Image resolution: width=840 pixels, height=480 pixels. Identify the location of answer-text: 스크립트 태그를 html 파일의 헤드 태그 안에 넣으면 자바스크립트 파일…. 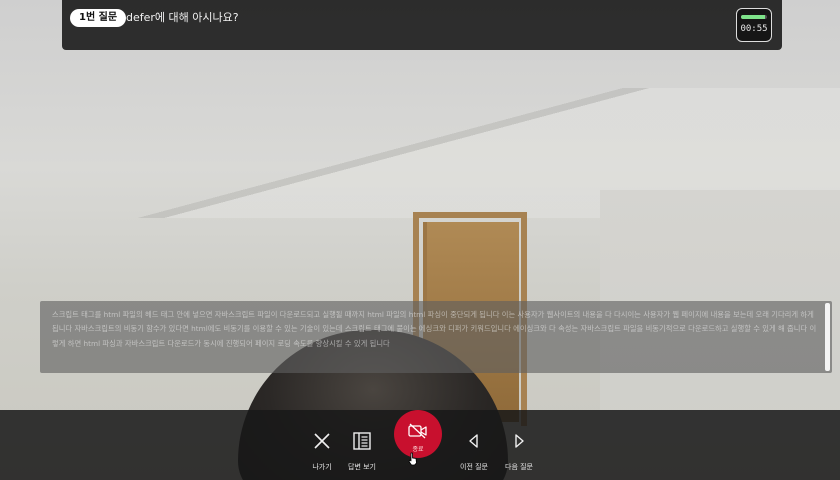
(434, 329).